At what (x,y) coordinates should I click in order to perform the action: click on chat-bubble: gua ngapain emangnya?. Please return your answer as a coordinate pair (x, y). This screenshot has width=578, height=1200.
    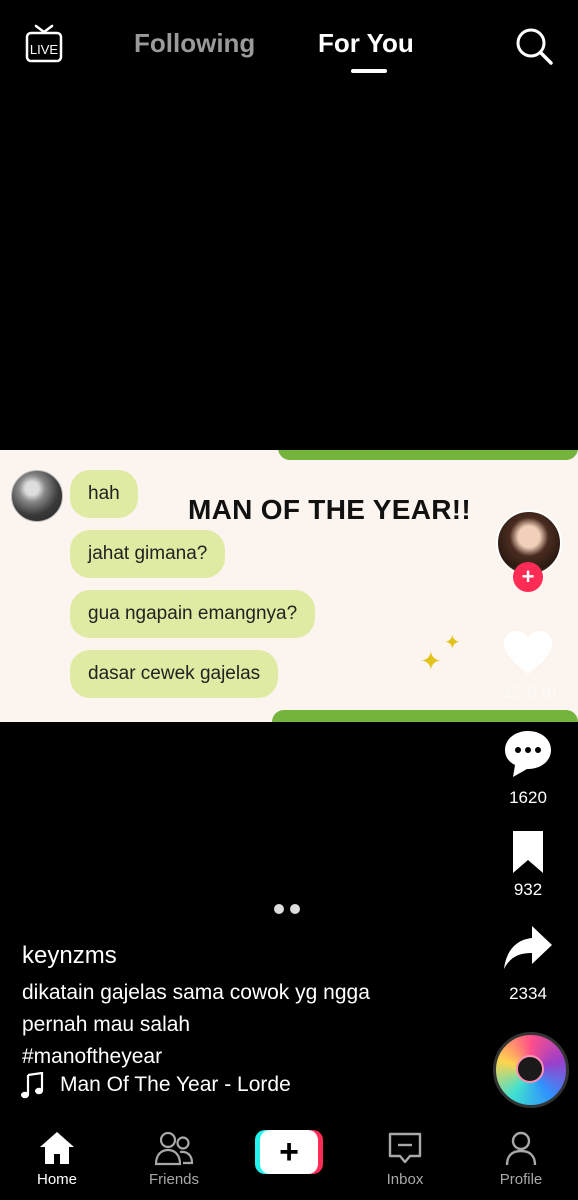
    Looking at the image, I should click on (193, 614).